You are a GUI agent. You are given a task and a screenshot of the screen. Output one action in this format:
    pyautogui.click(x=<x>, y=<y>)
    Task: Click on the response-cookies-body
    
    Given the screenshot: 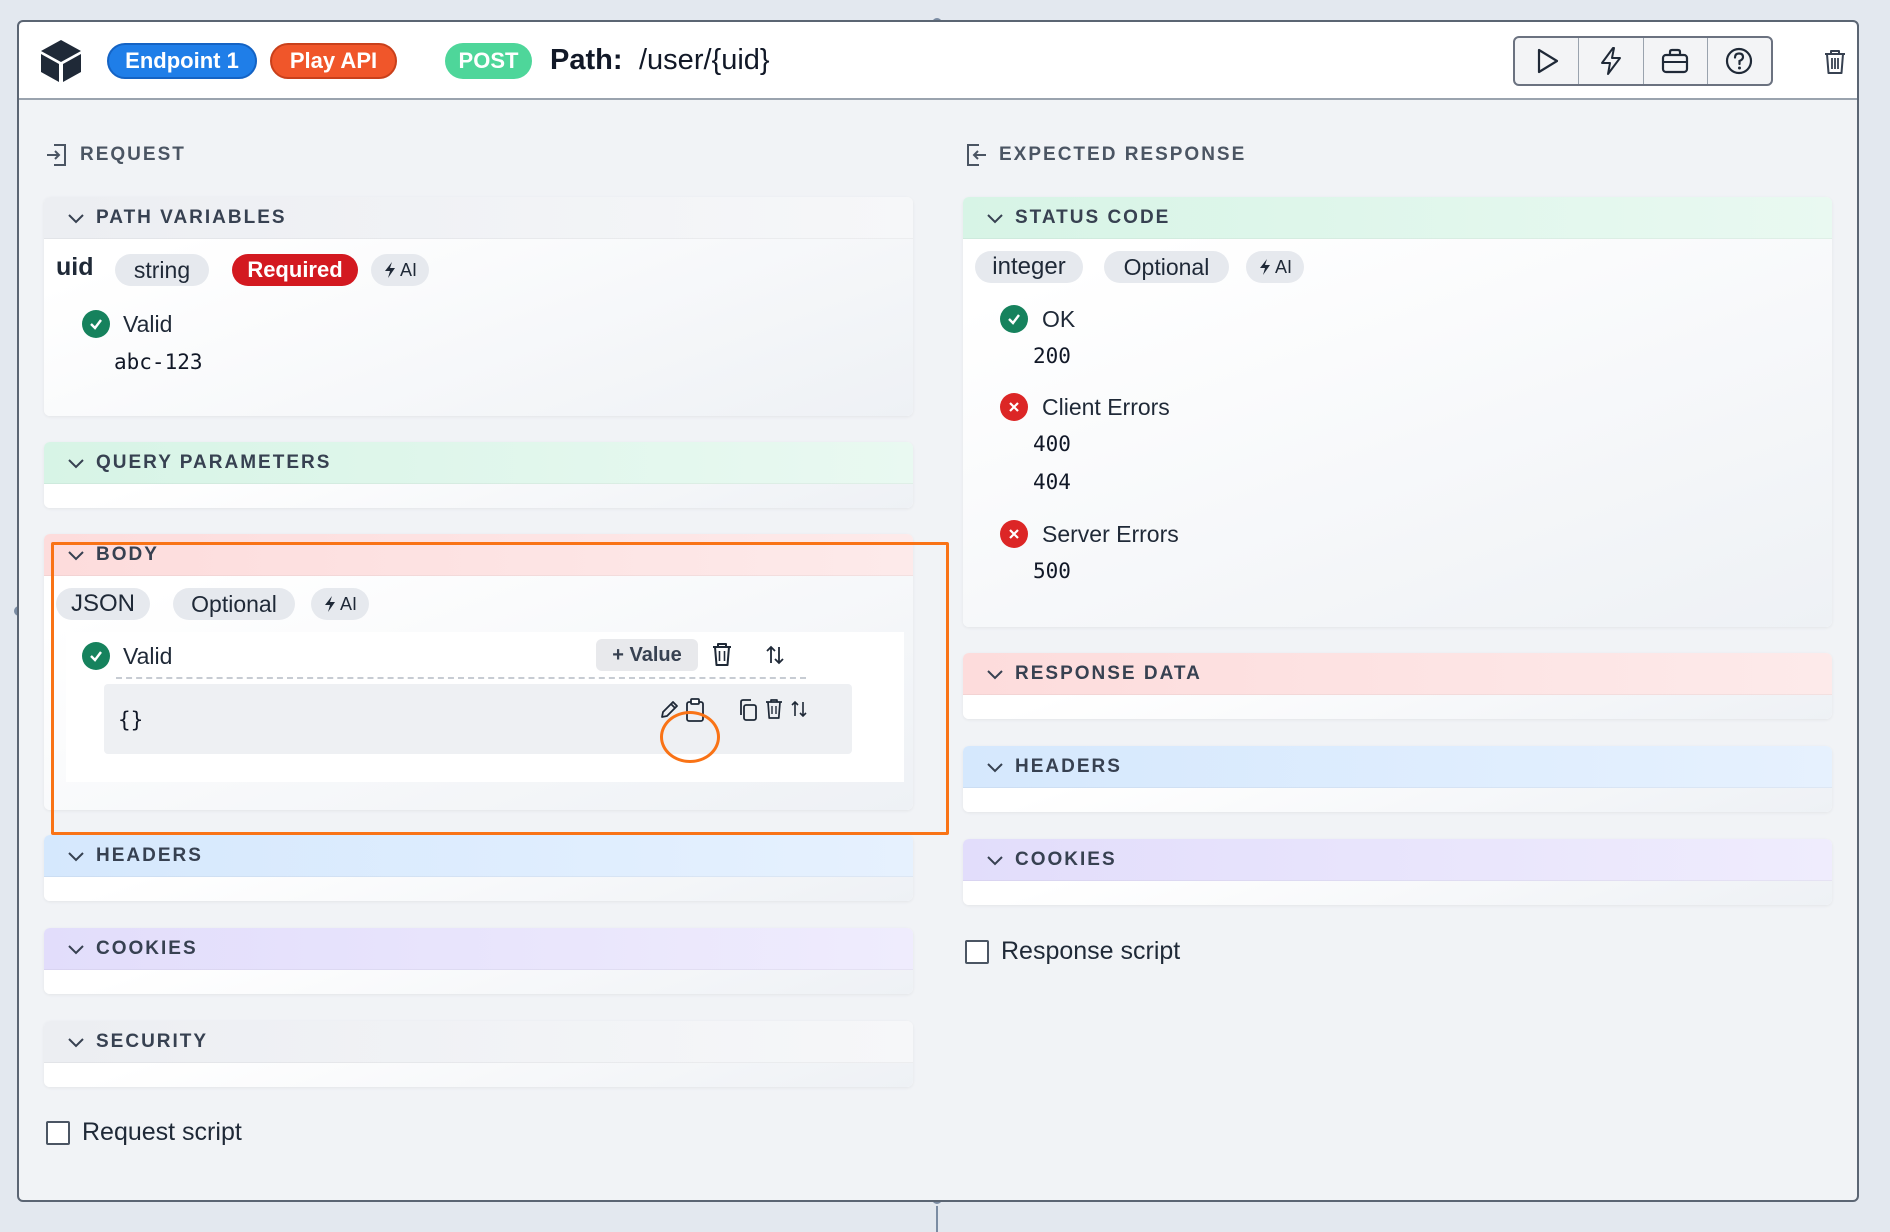 What is the action you would take?
    pyautogui.click(x=1397, y=893)
    